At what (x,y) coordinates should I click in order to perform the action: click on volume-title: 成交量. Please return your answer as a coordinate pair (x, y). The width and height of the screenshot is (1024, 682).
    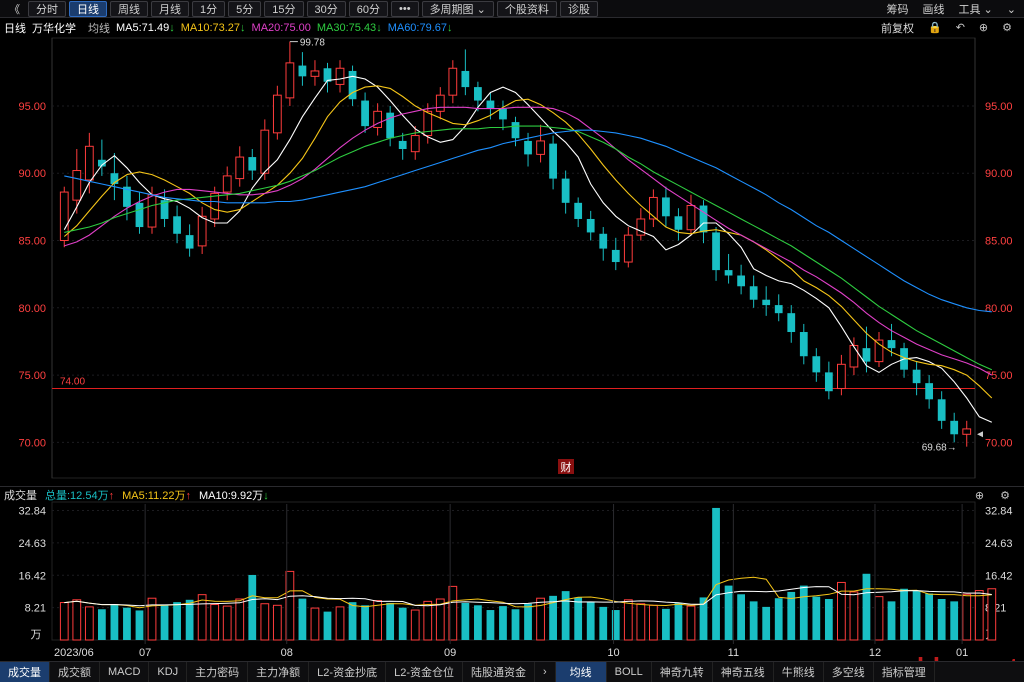
    Looking at the image, I should click on (20, 495).